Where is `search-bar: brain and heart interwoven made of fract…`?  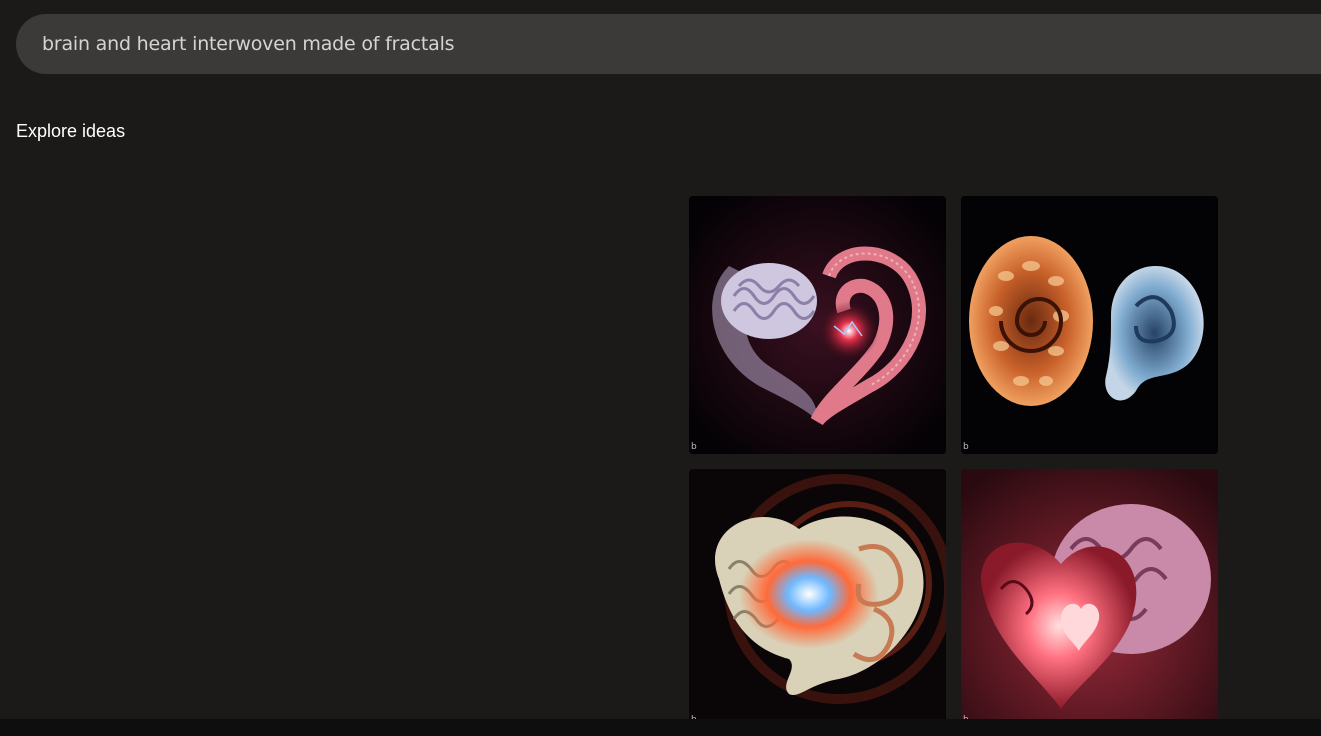 search-bar: brain and heart interwoven made of fract… is located at coordinates (668, 44).